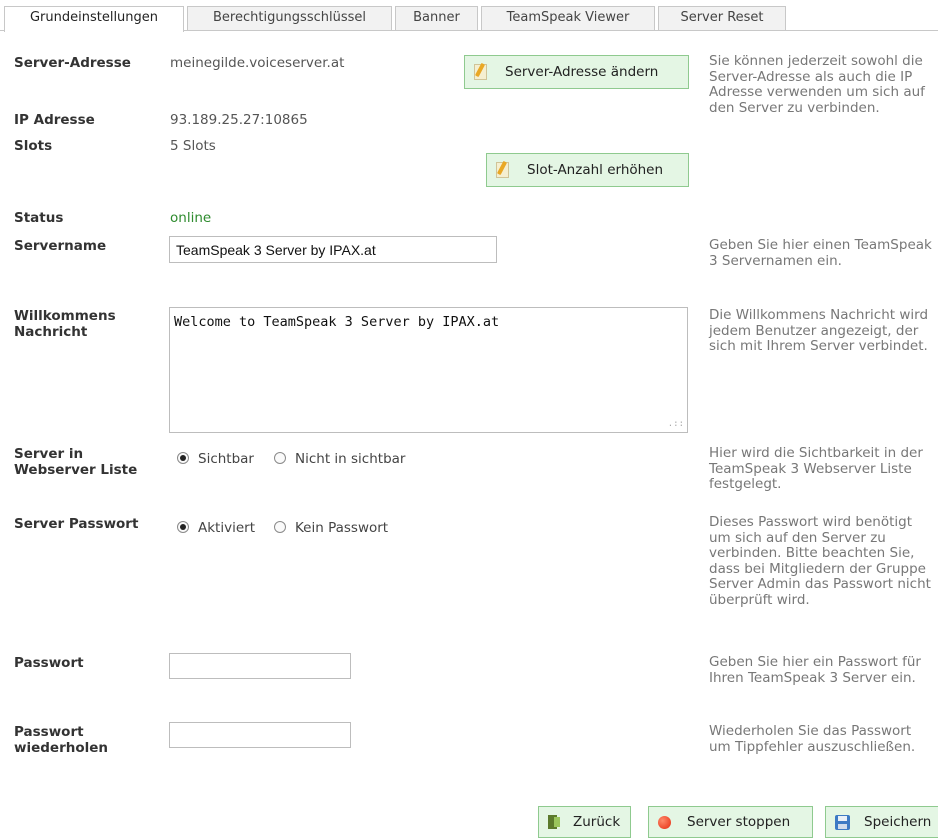  What do you see at coordinates (60, 246) in the screenshot?
I see `server-name-label: Servername` at bounding box center [60, 246].